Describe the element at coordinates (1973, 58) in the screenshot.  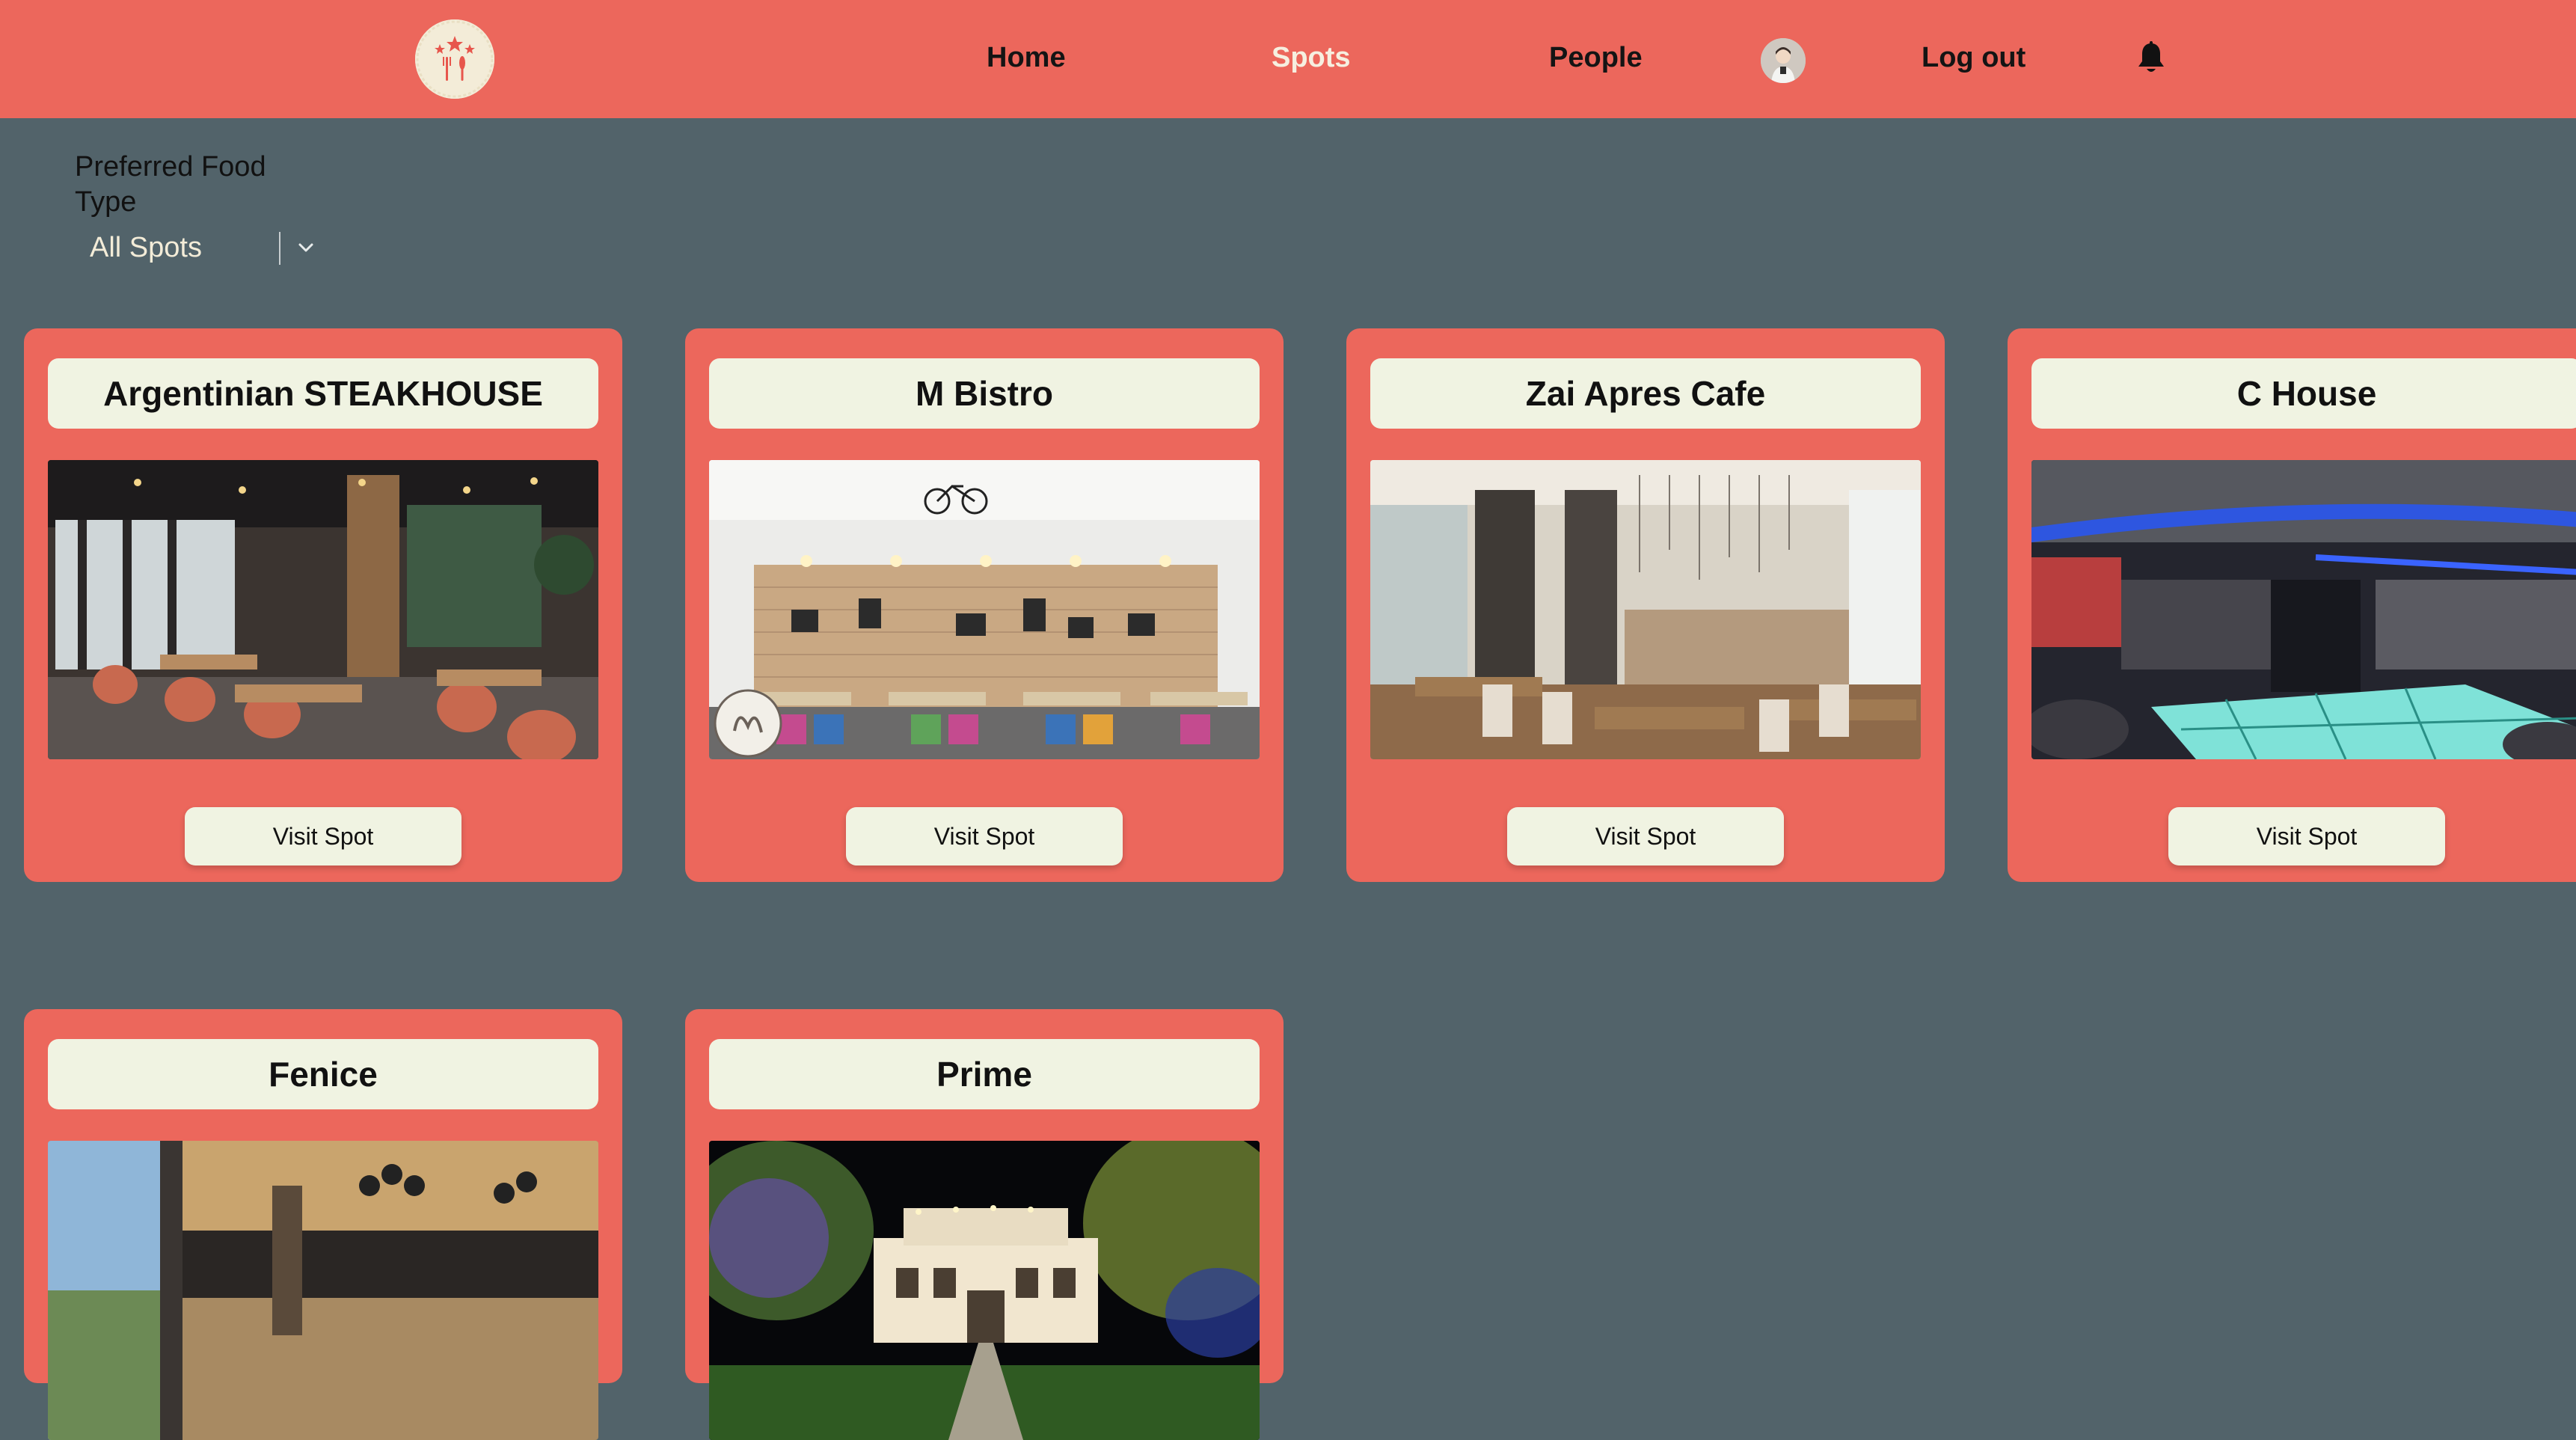
I see `logout-link: Log out` at that location.